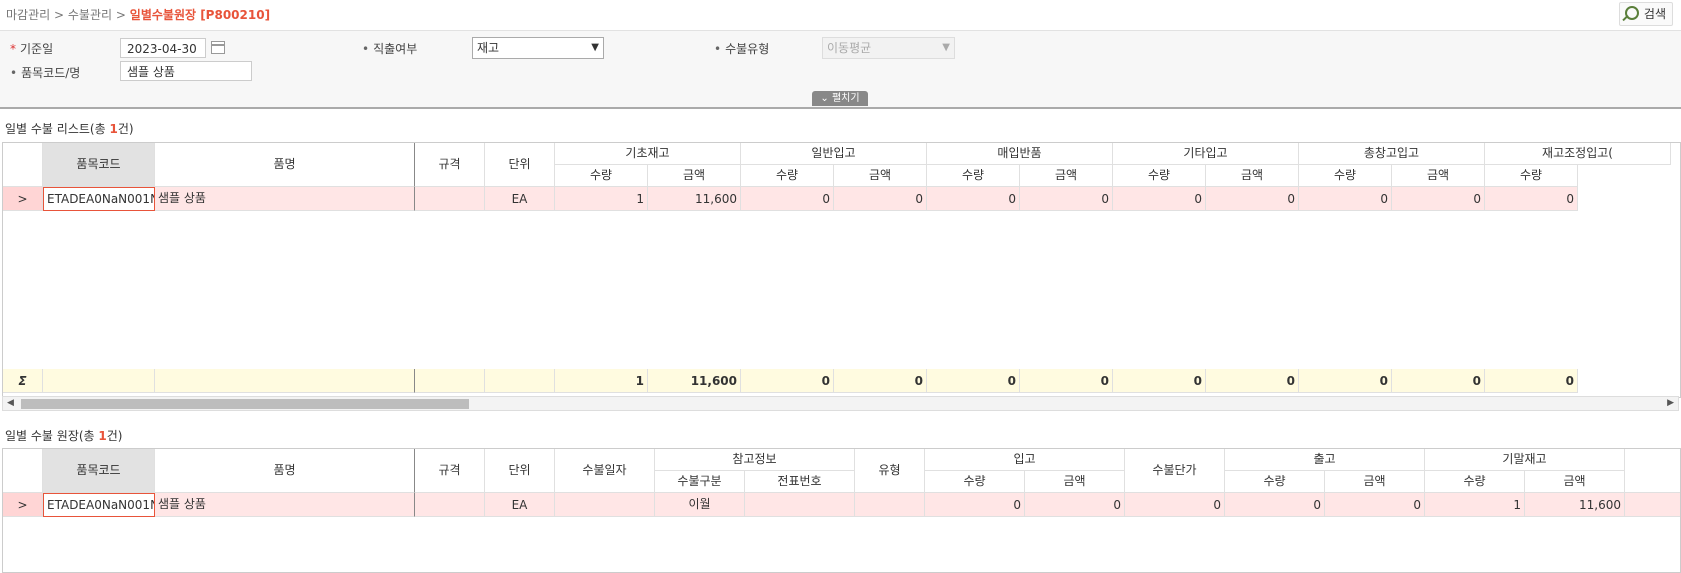 The image size is (1681, 573). Describe the element at coordinates (1531, 381) in the screenshot. I see `sum-g6-qty: 0` at that location.